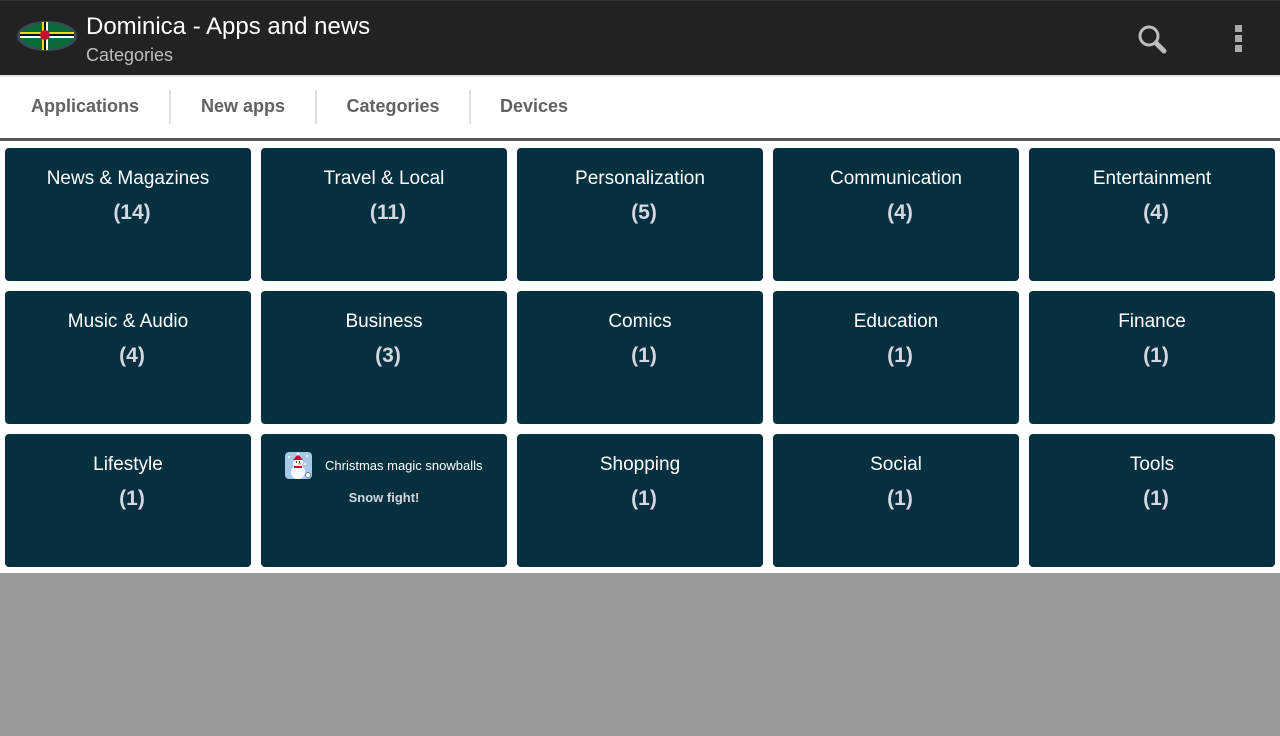  I want to click on category-tile-lifestyle: Lifestyle (1), so click(128, 500).